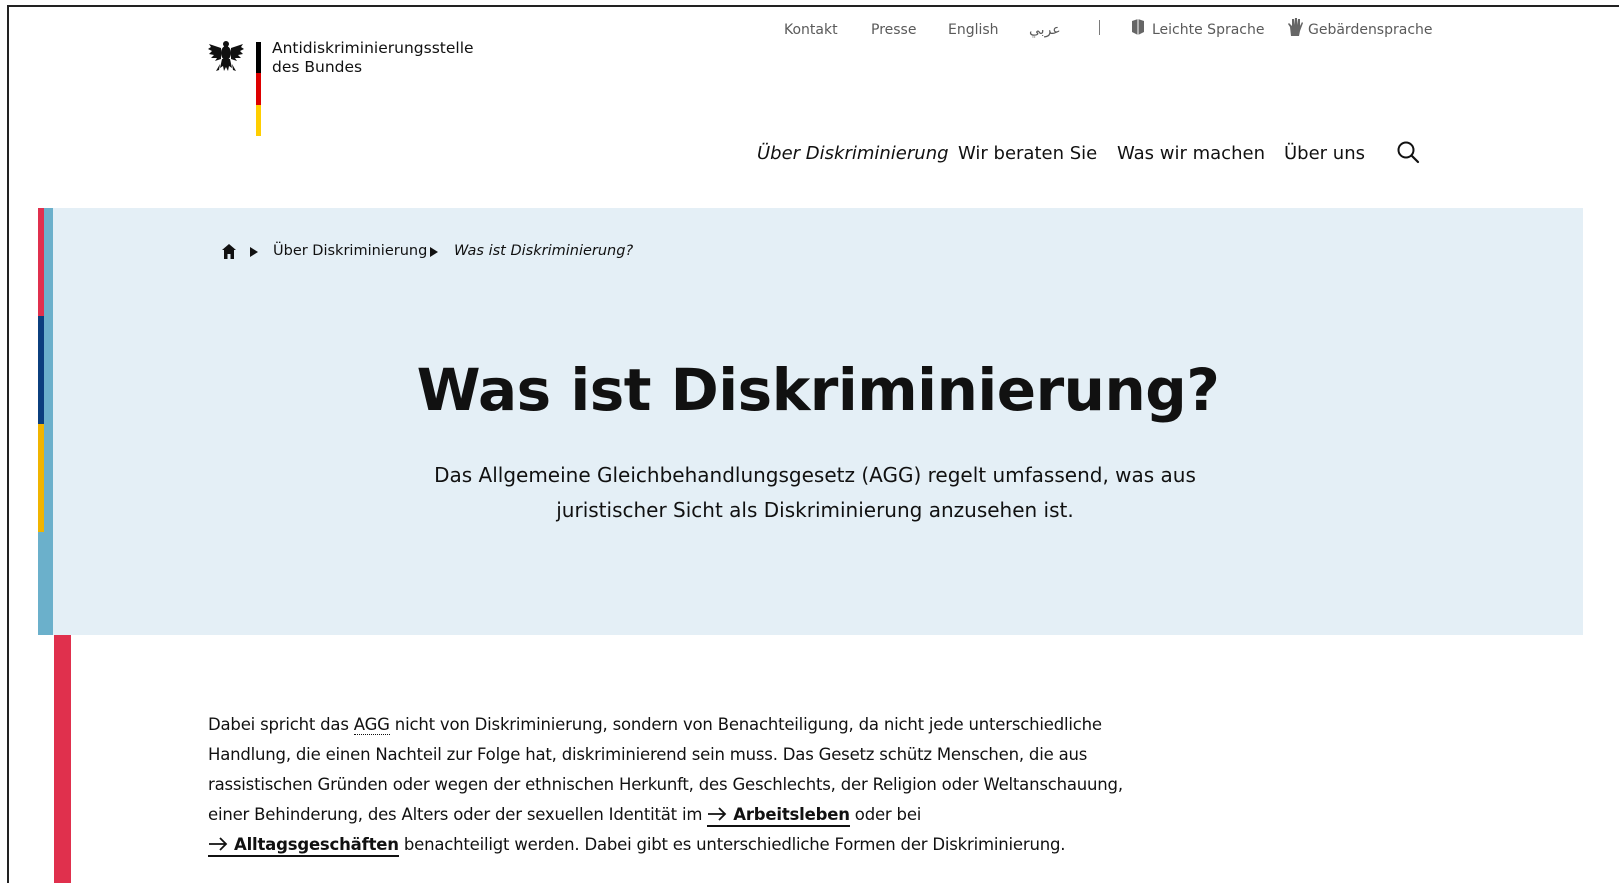  I want to click on nav-item-was-wir-machen: Was wir machen, so click(1191, 153).